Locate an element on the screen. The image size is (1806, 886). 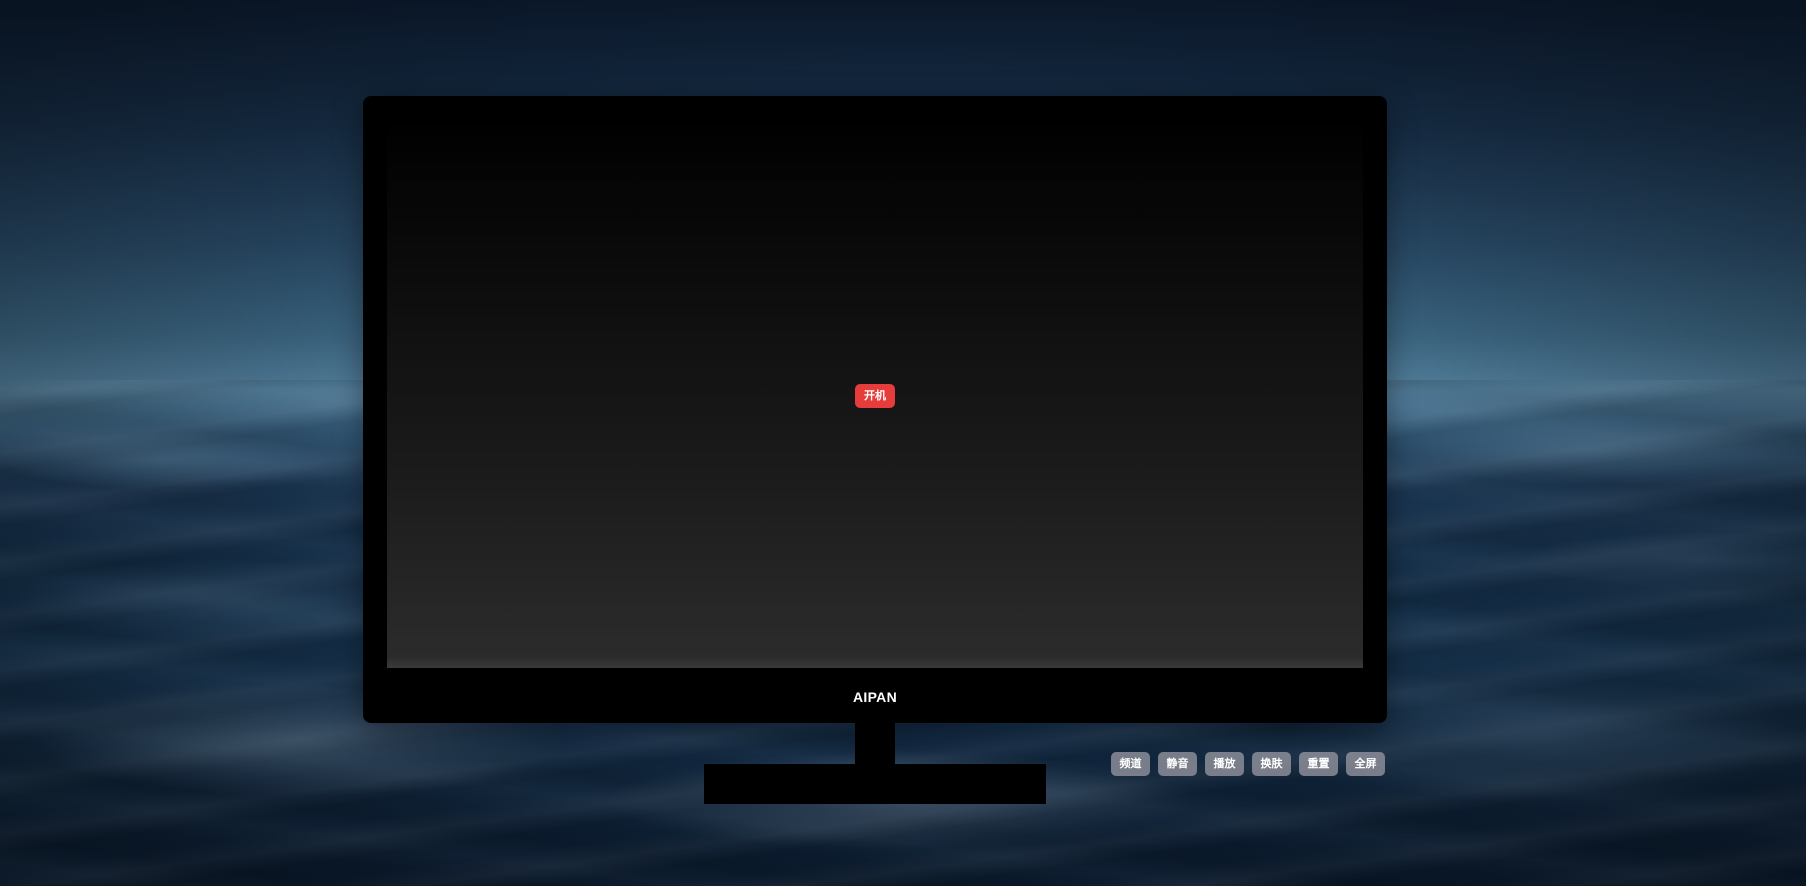
power-on-button: 开机 is located at coordinates (875, 396).